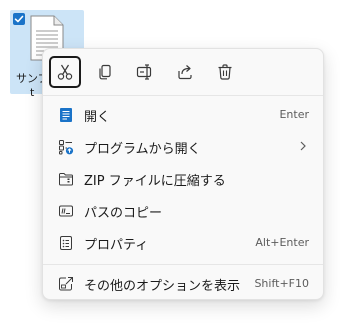 The image size is (340, 324). What do you see at coordinates (123, 213) in the screenshot?
I see `menu-item-label: パスのコピー` at bounding box center [123, 213].